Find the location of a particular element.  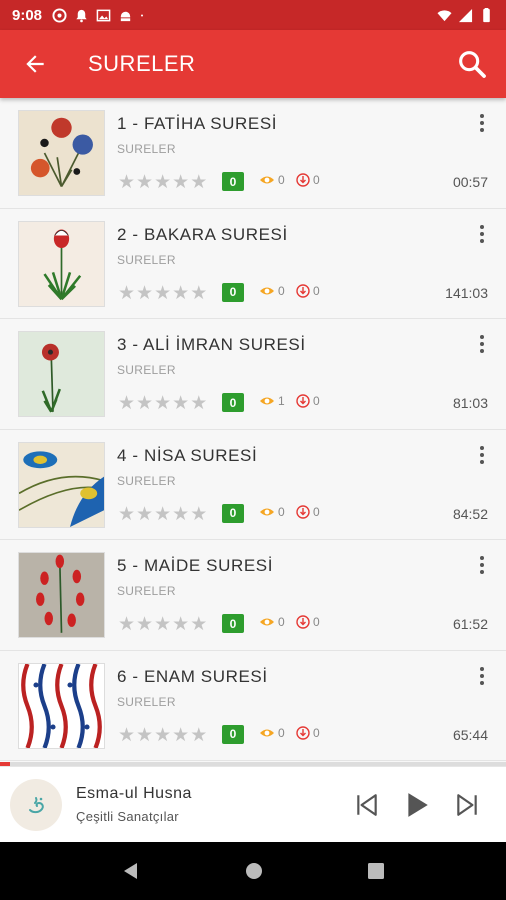

player-artist: Çeşitli Sanatçılar is located at coordinates (127, 816).